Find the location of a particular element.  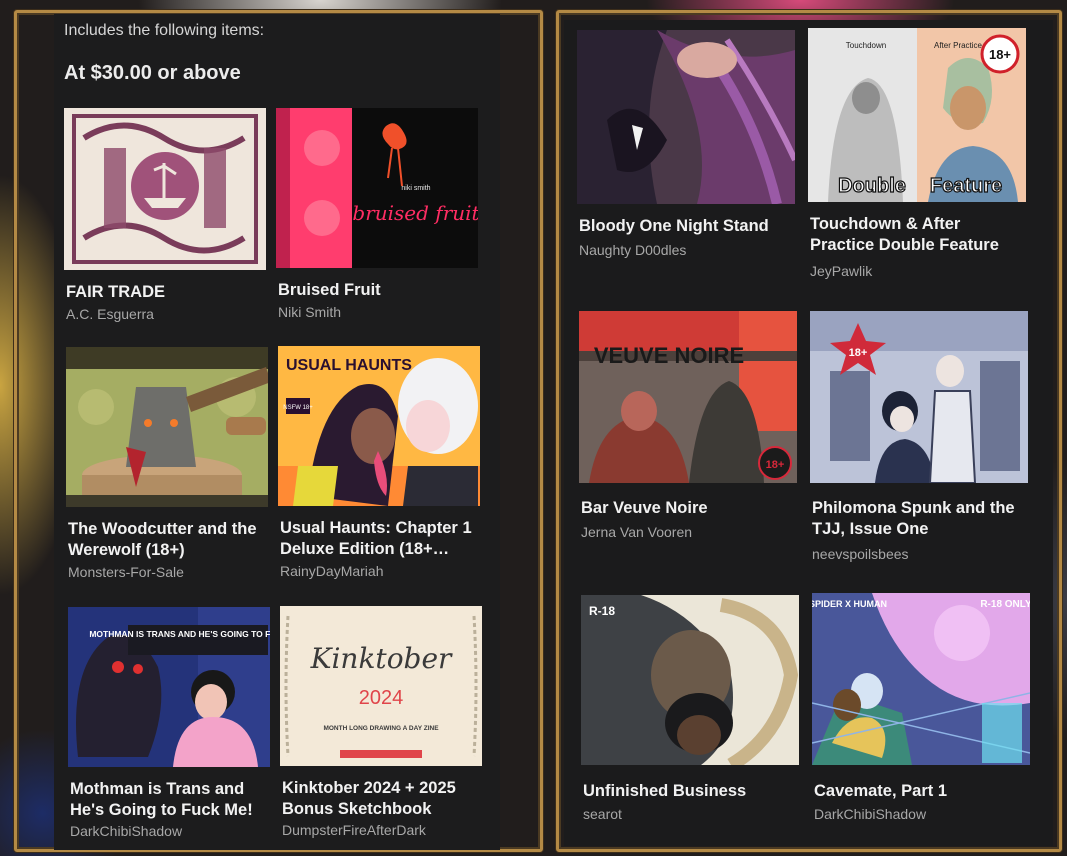

cover-title-text: USUAL HAUNTS is located at coordinates (349, 365).